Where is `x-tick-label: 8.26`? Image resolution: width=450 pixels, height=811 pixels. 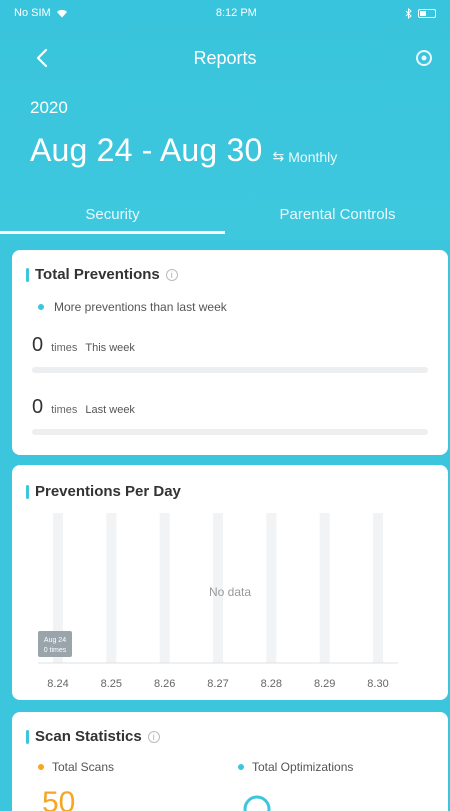
x-tick-label: 8.26 is located at coordinates (164, 684).